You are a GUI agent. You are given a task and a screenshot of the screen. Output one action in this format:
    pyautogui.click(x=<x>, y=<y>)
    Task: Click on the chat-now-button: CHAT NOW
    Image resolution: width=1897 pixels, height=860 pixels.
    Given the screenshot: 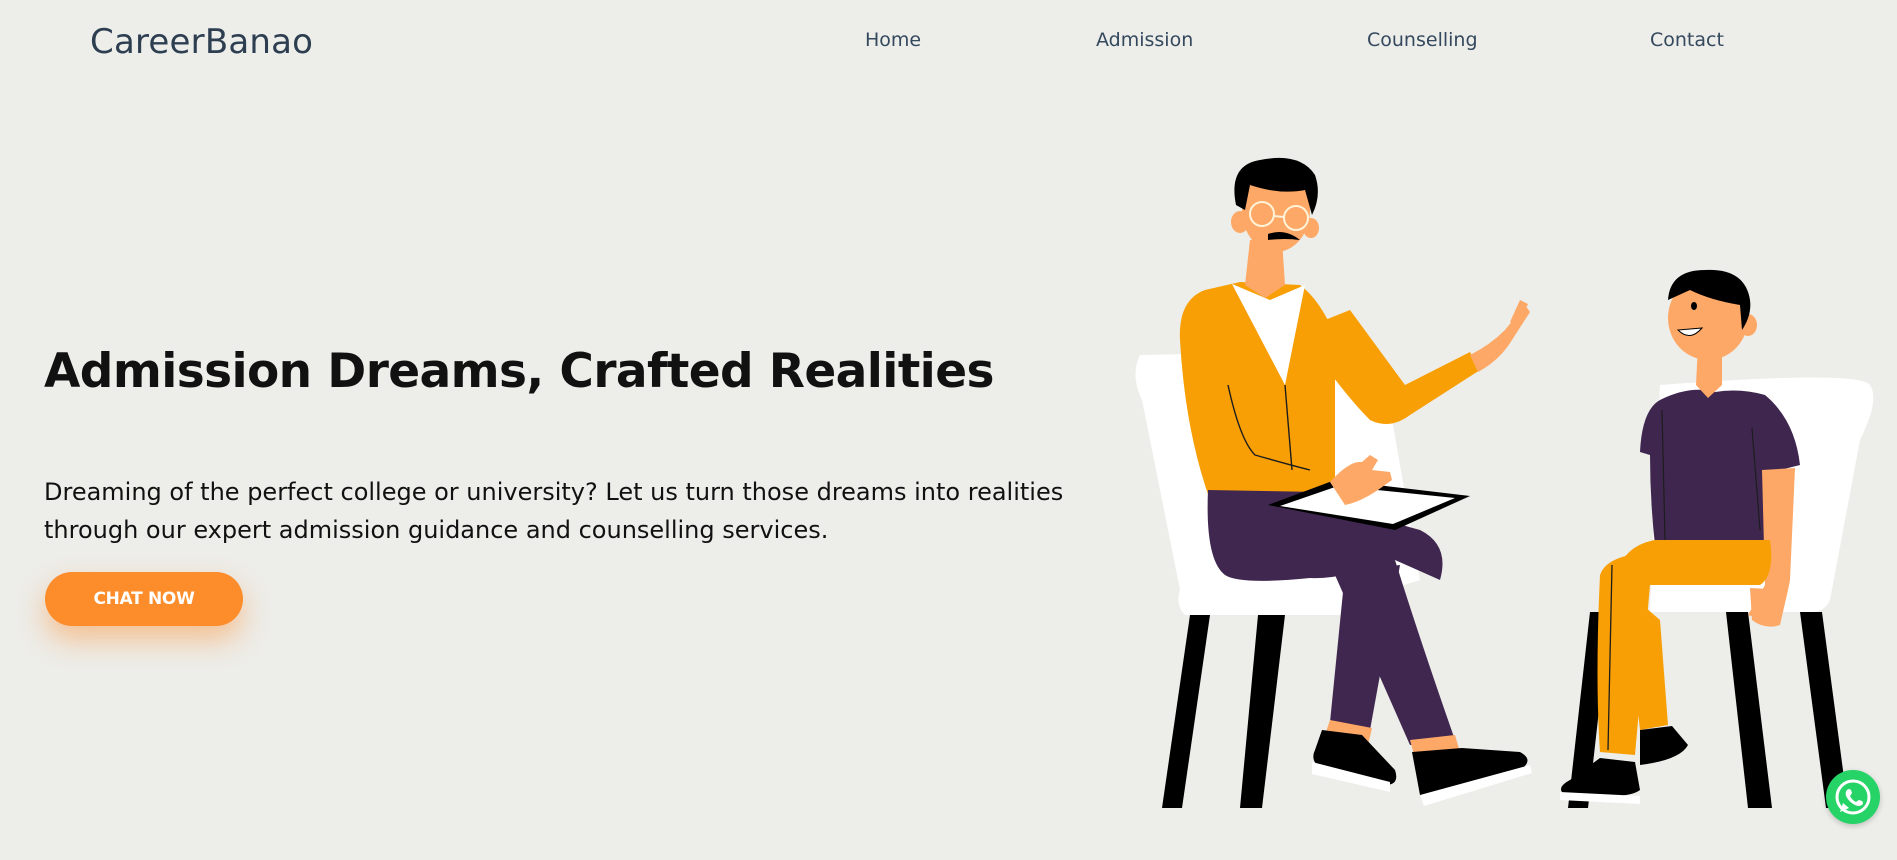 What is the action you would take?
    pyautogui.click(x=144, y=599)
    